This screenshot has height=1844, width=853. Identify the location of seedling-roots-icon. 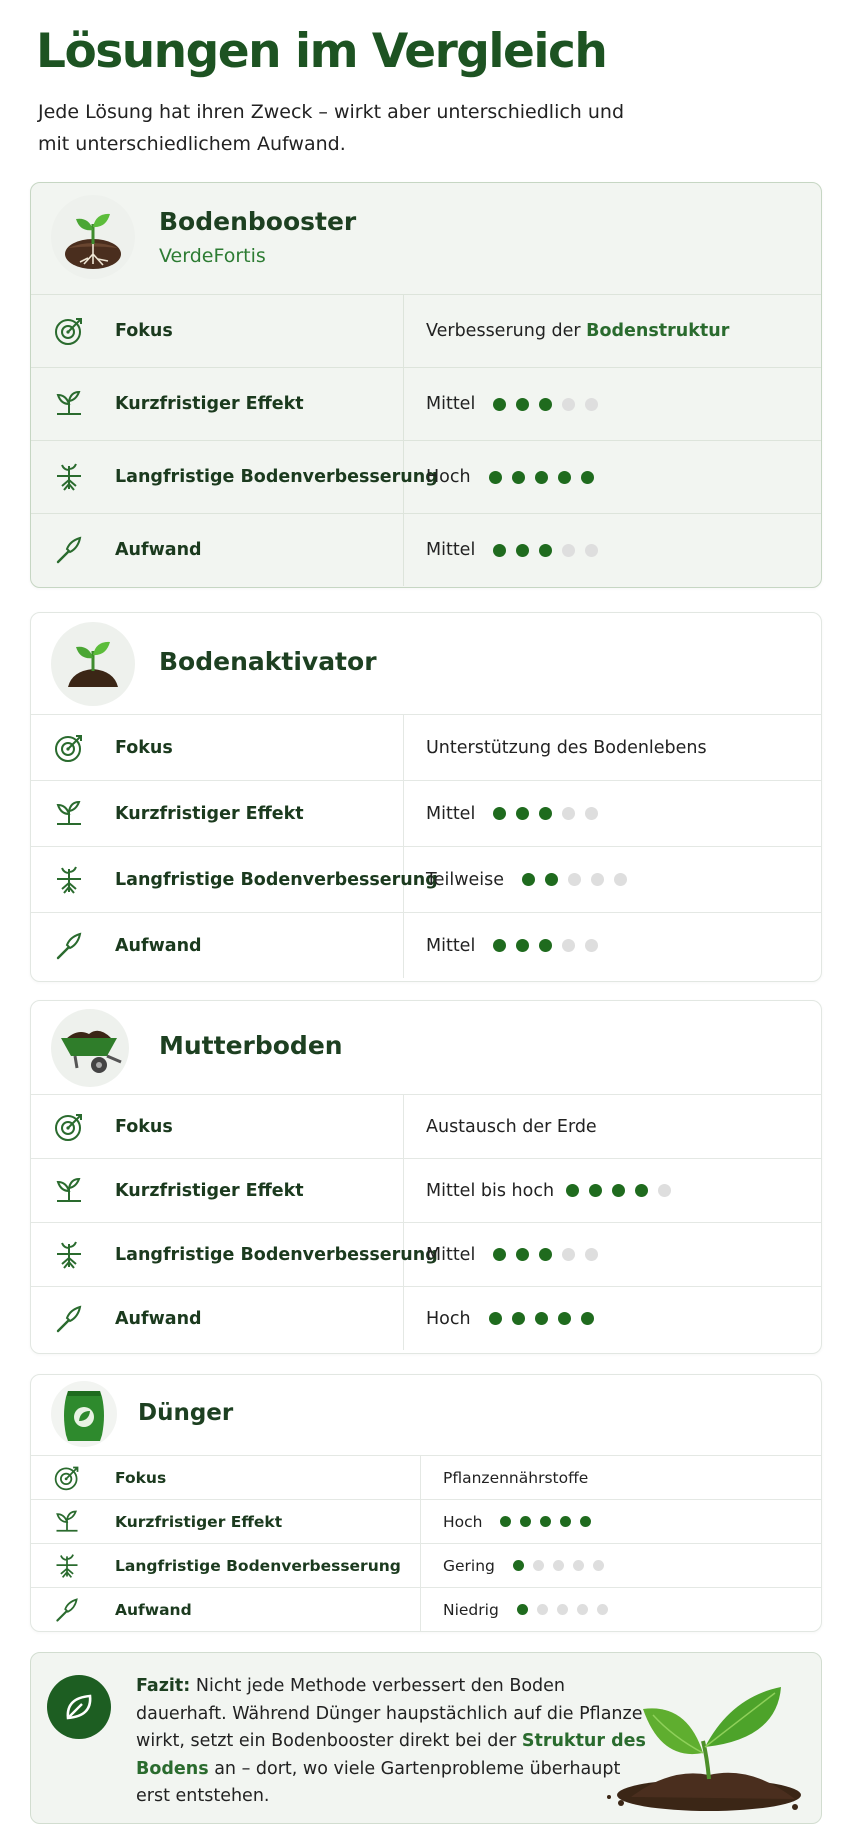
(93, 237).